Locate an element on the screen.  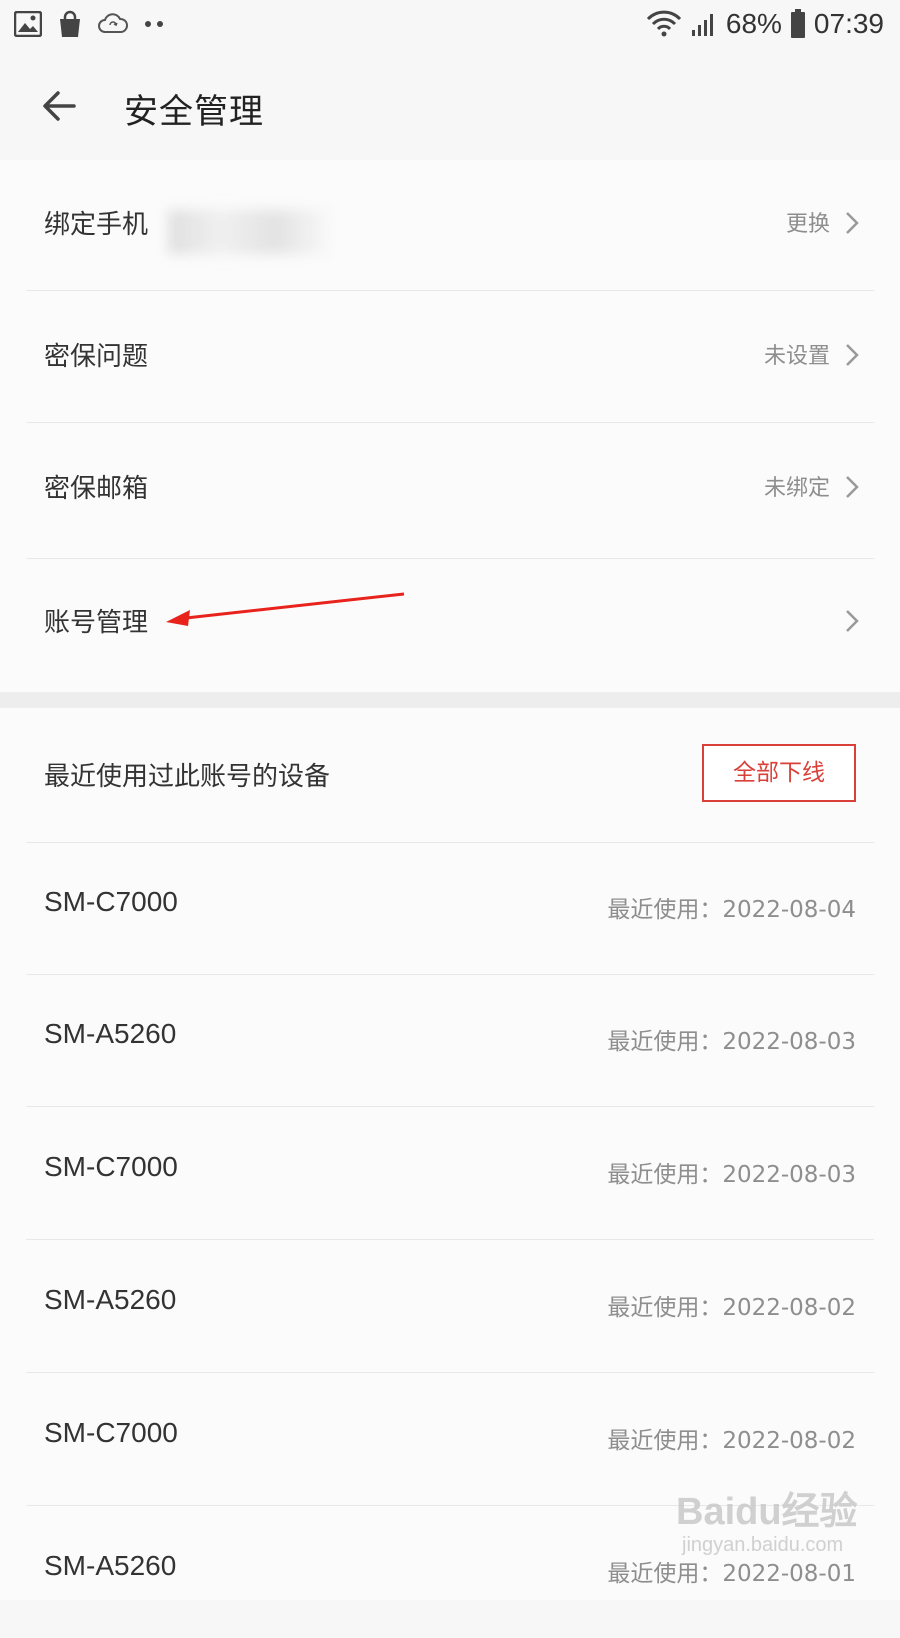
security-question-status: 未设置 is located at coordinates (796, 356).